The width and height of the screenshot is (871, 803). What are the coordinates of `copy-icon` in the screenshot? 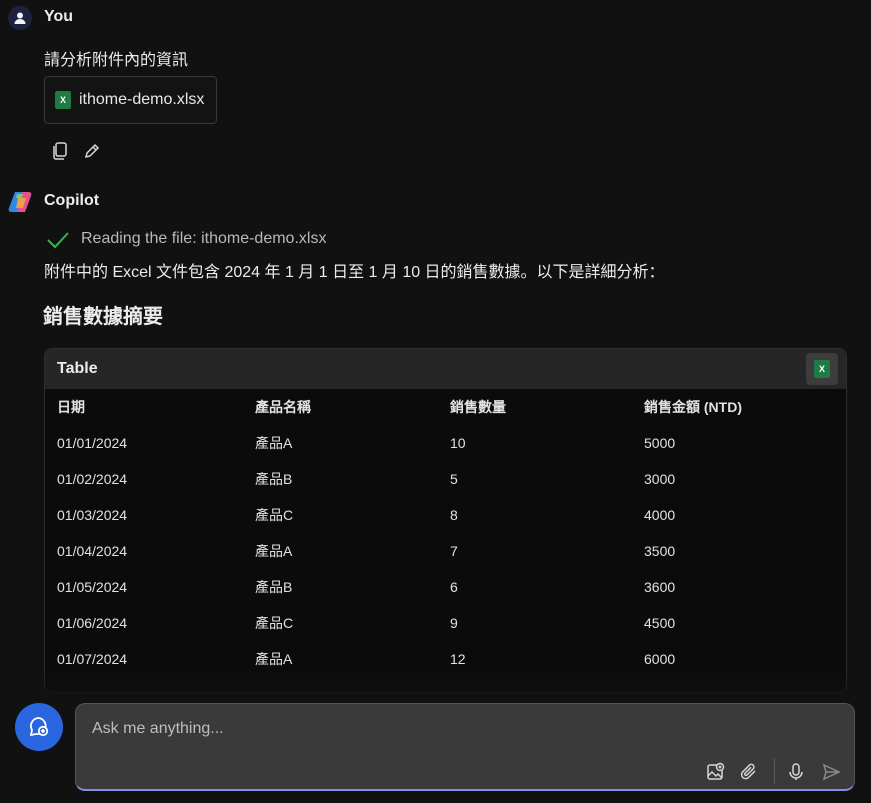 It's located at (60, 151).